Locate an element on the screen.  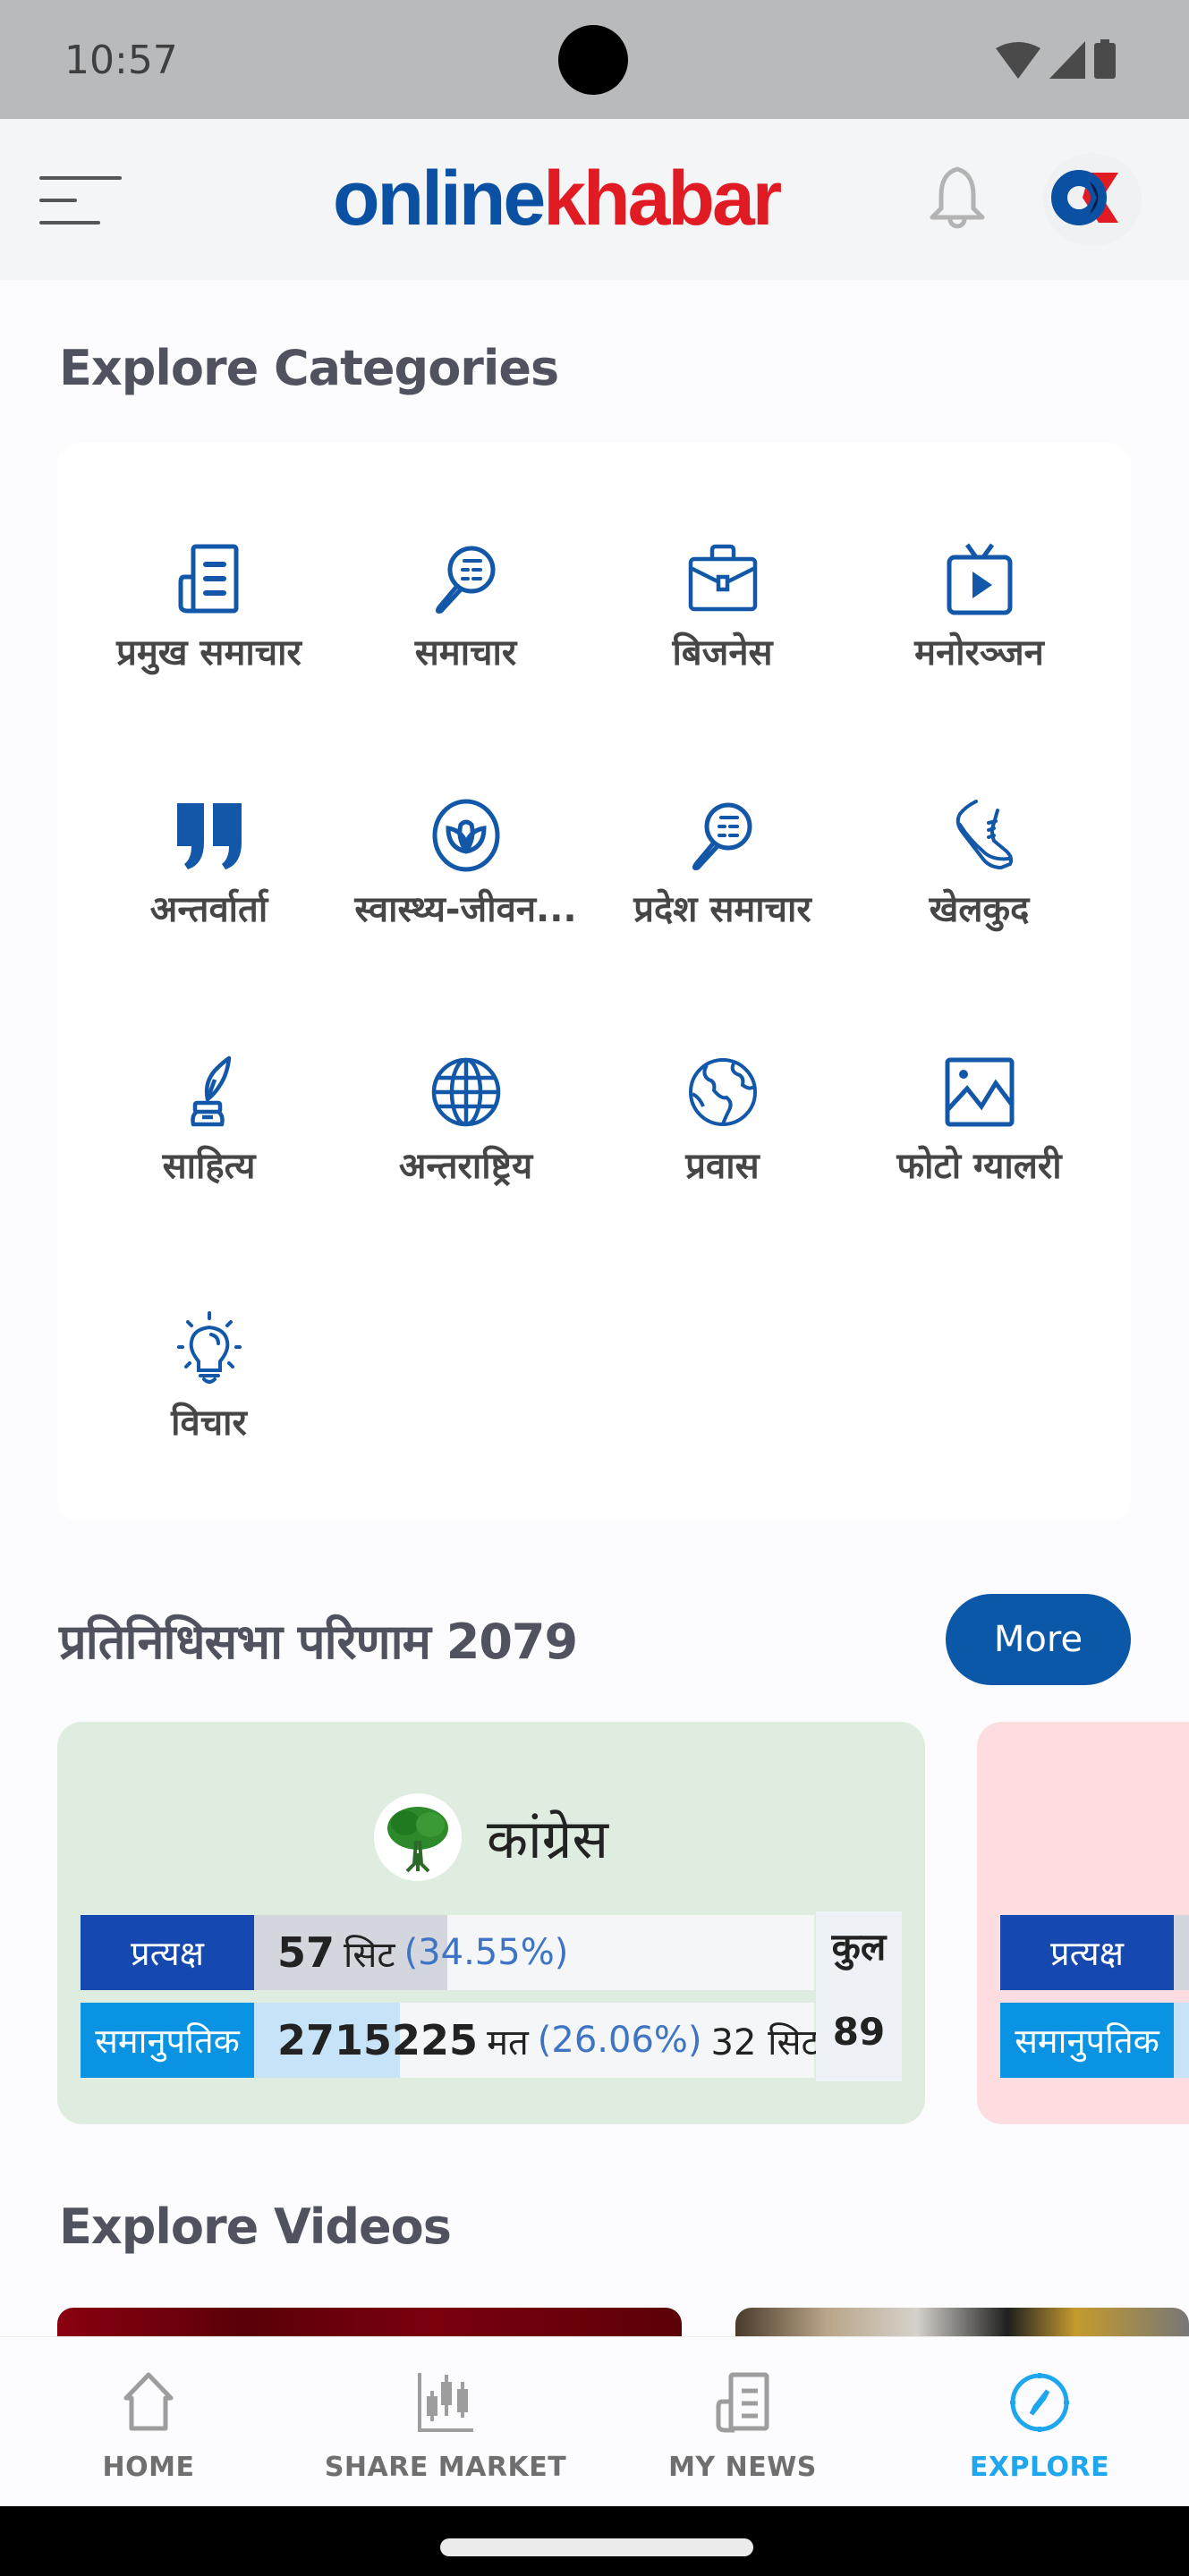
ok-logo-icon is located at coordinates (1092, 199).